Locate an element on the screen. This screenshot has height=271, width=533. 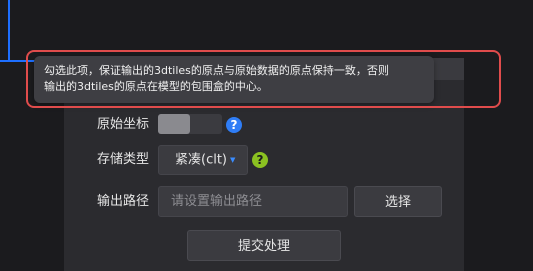
toggle-knob is located at coordinates (174, 124).